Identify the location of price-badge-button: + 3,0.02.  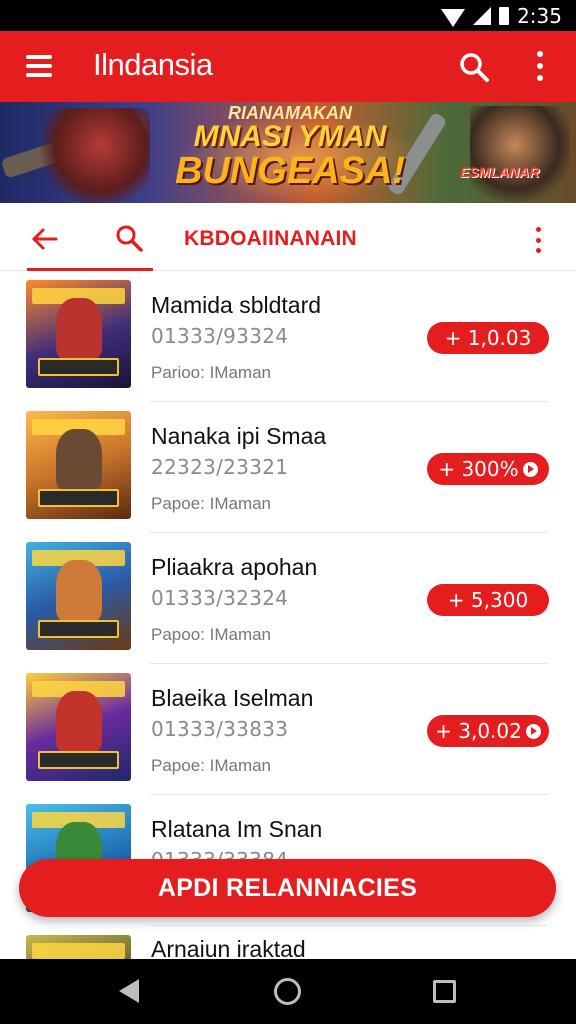
(488, 731).